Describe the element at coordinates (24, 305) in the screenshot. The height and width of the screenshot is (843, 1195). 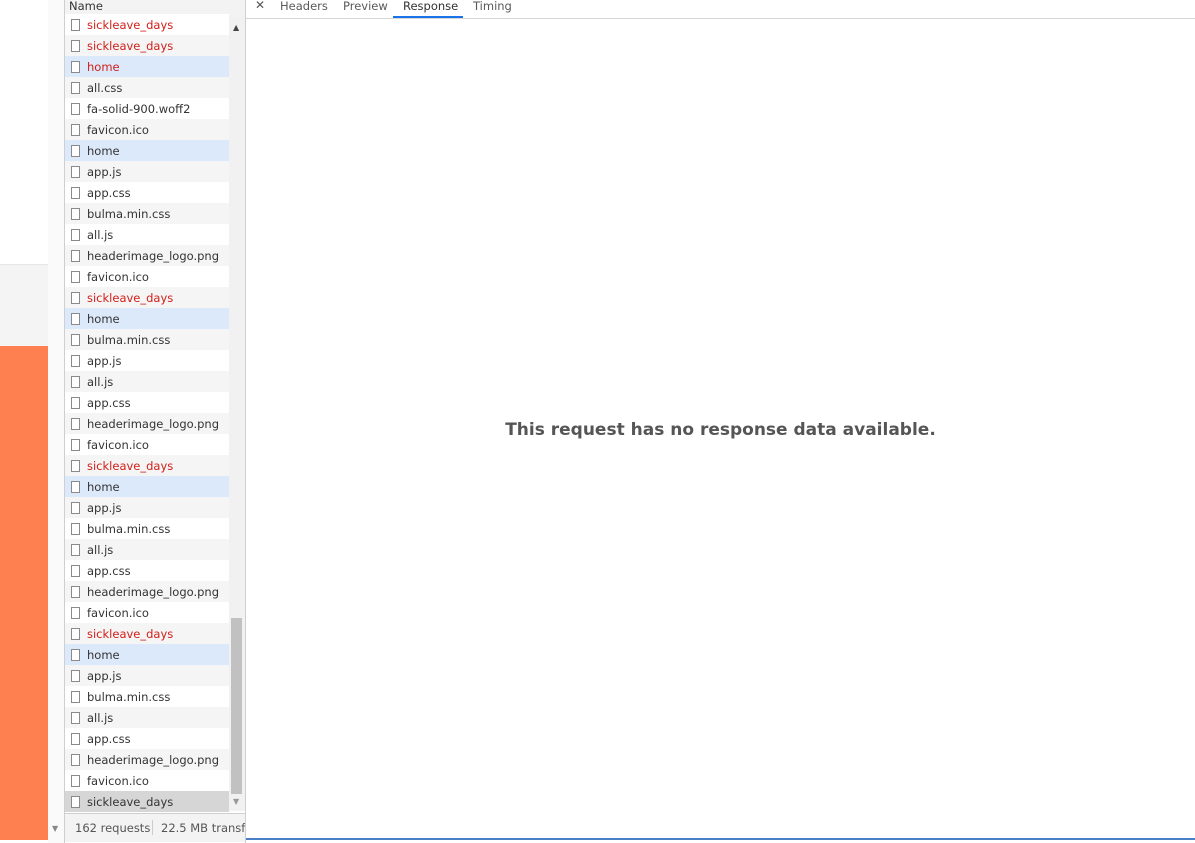
I see `page-content-band` at that location.